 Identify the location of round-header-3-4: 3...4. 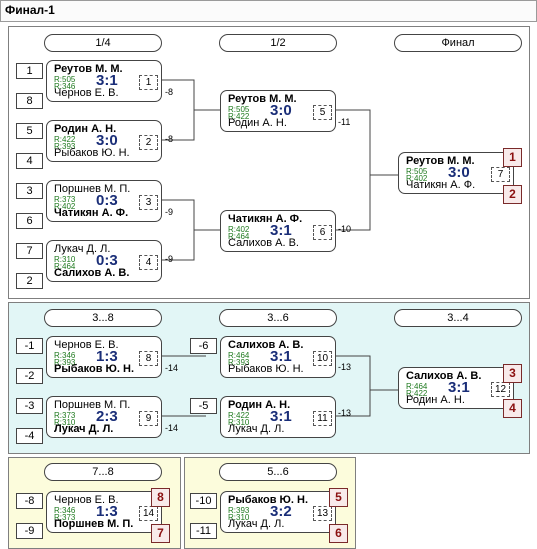
(458, 318).